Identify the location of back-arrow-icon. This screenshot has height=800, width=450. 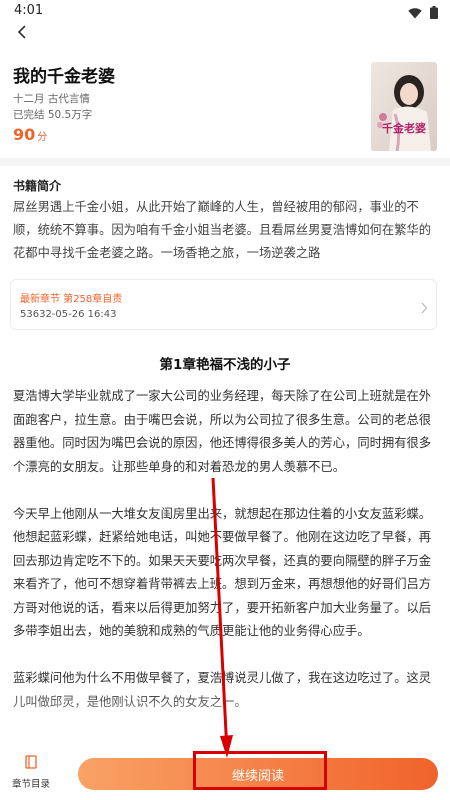
(22, 34).